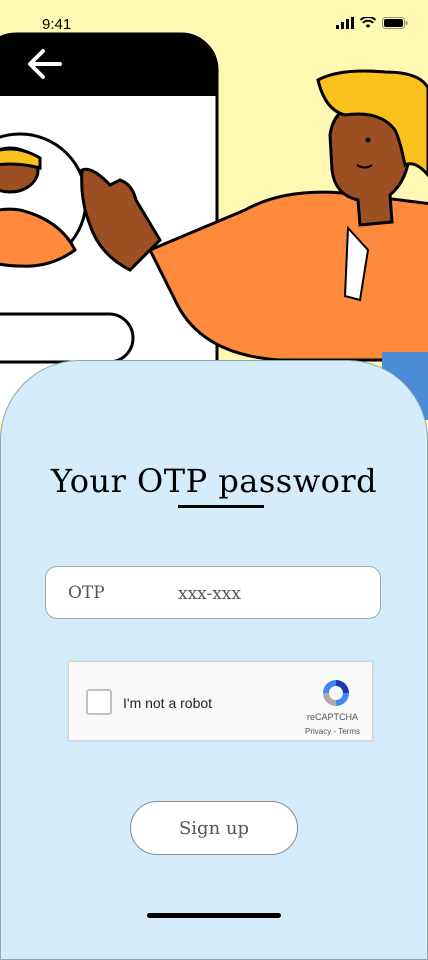 The image size is (428, 960). Describe the element at coordinates (345, 23) in the screenshot. I see `signal-icon` at that location.